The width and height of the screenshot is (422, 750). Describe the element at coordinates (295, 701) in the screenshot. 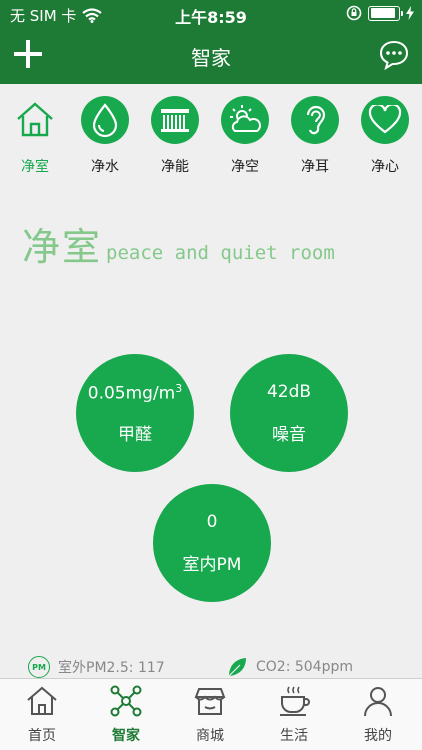

I see `coffee-cup-icon` at that location.